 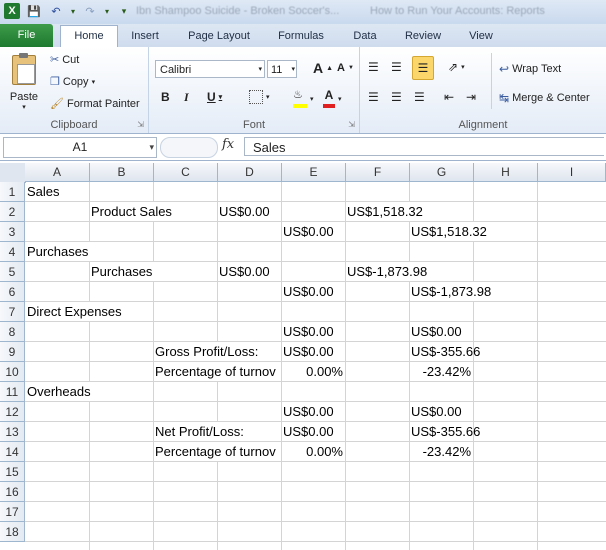 I want to click on save-icon: 💾, so click(x=34, y=11).